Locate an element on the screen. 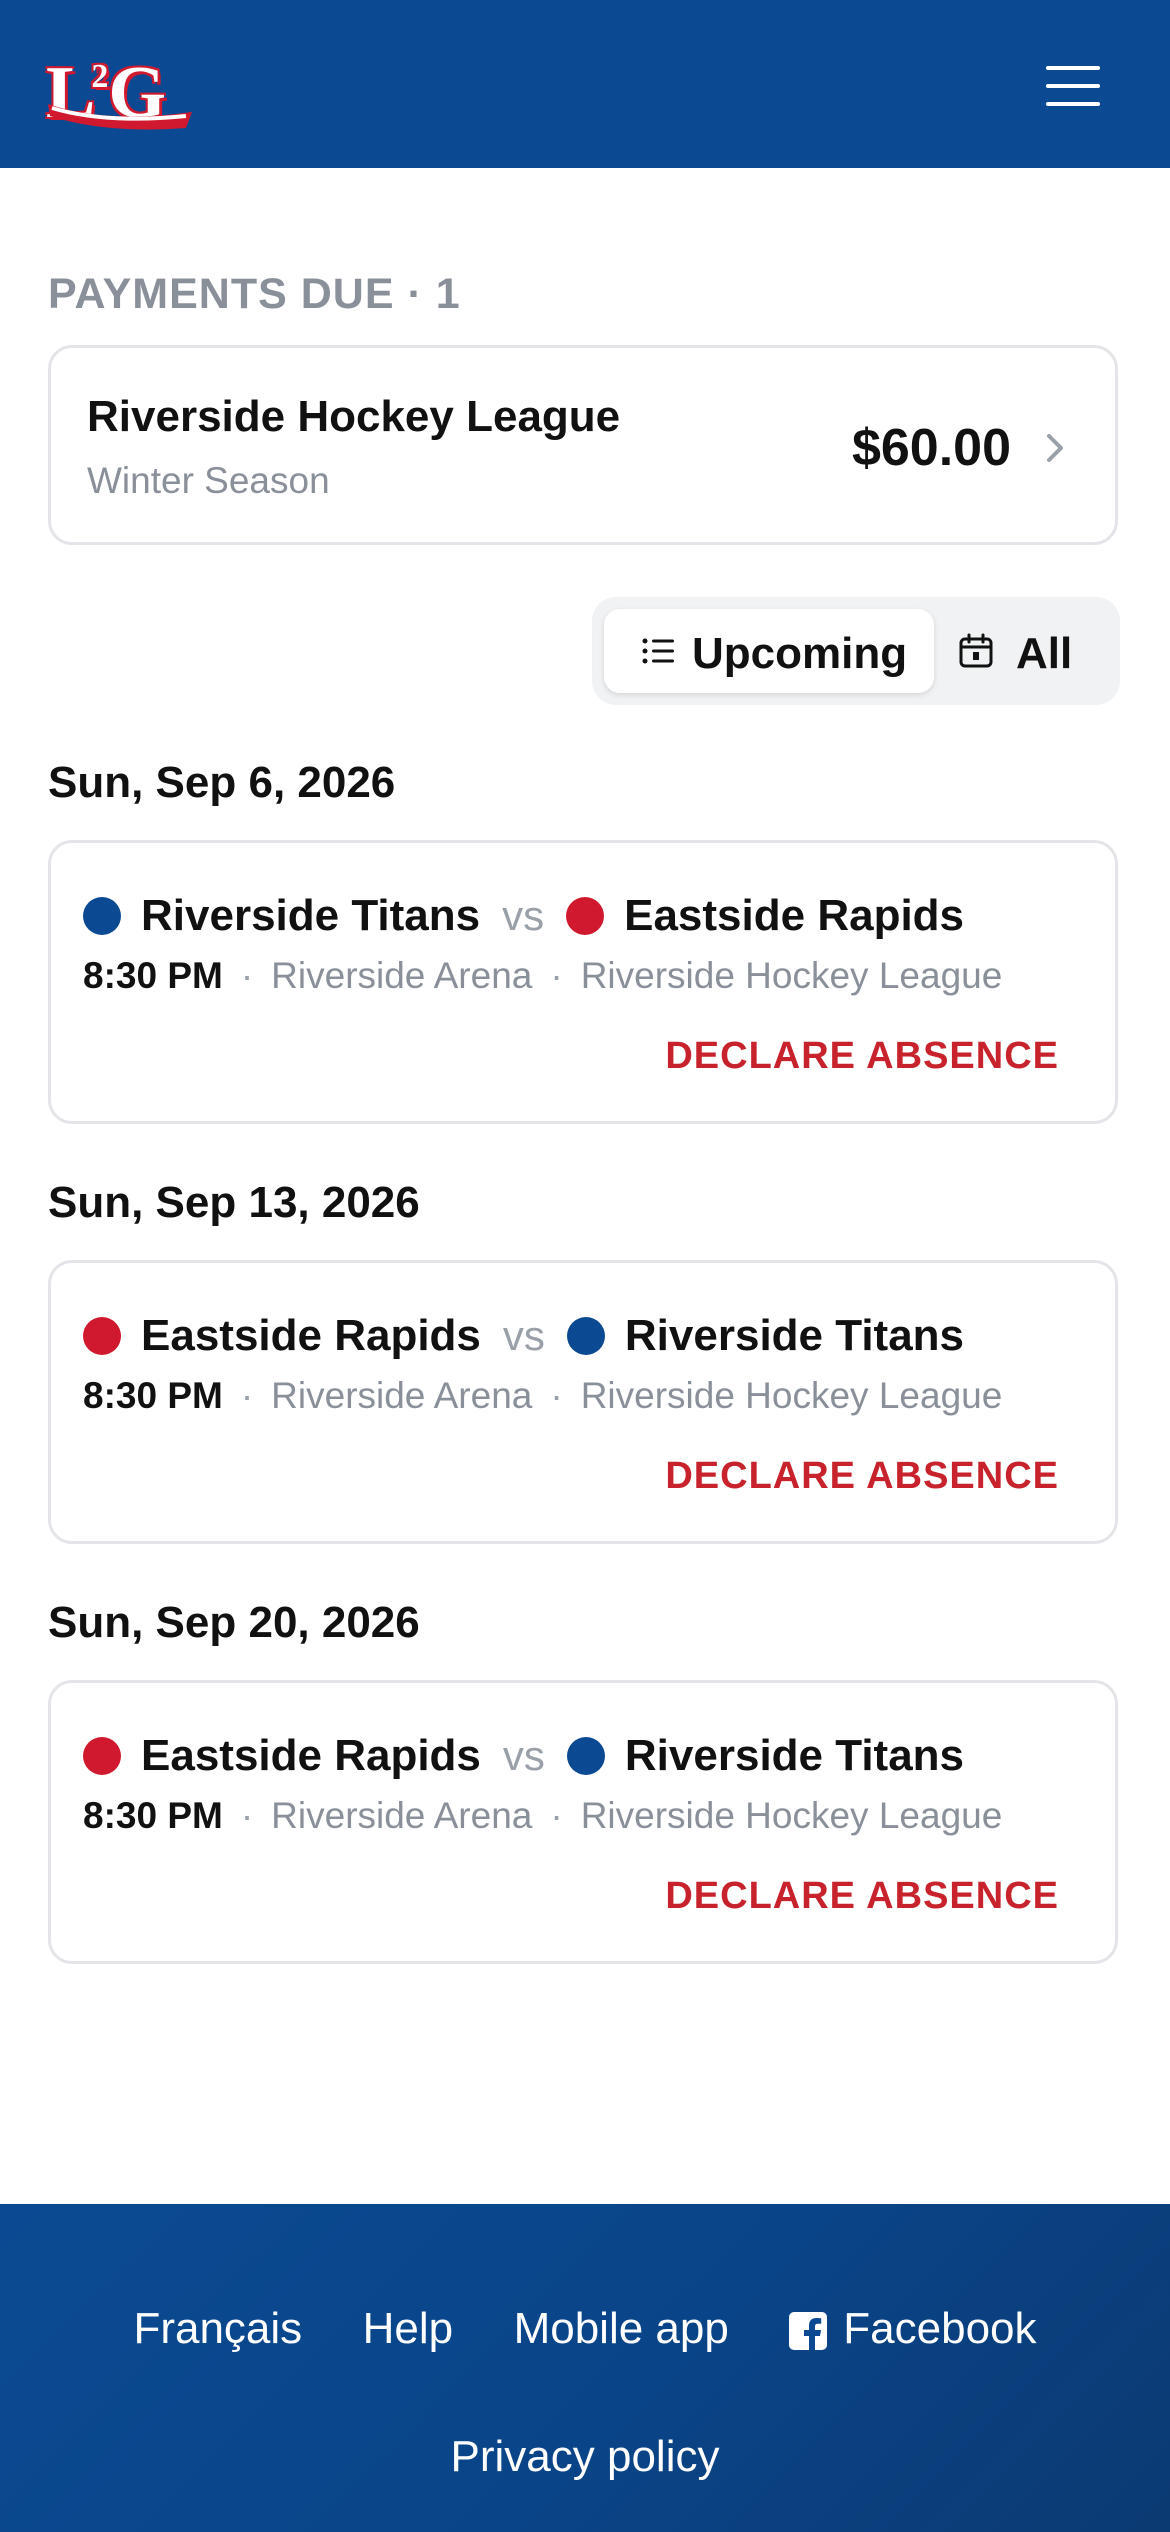  footer-link-language: Français is located at coordinates (217, 2329).